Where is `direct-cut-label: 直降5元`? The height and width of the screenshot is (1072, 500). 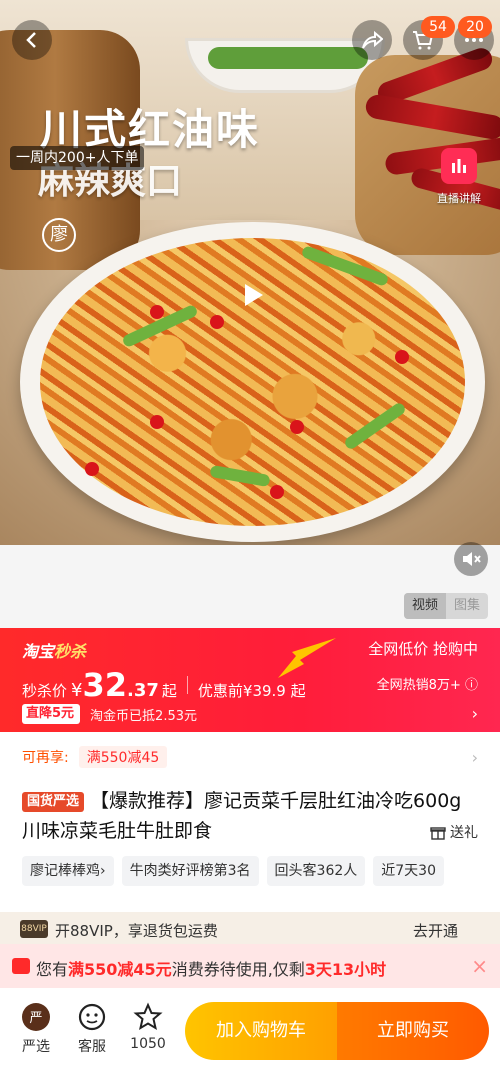
direct-cut-label: 直降5元 is located at coordinates (50, 713).